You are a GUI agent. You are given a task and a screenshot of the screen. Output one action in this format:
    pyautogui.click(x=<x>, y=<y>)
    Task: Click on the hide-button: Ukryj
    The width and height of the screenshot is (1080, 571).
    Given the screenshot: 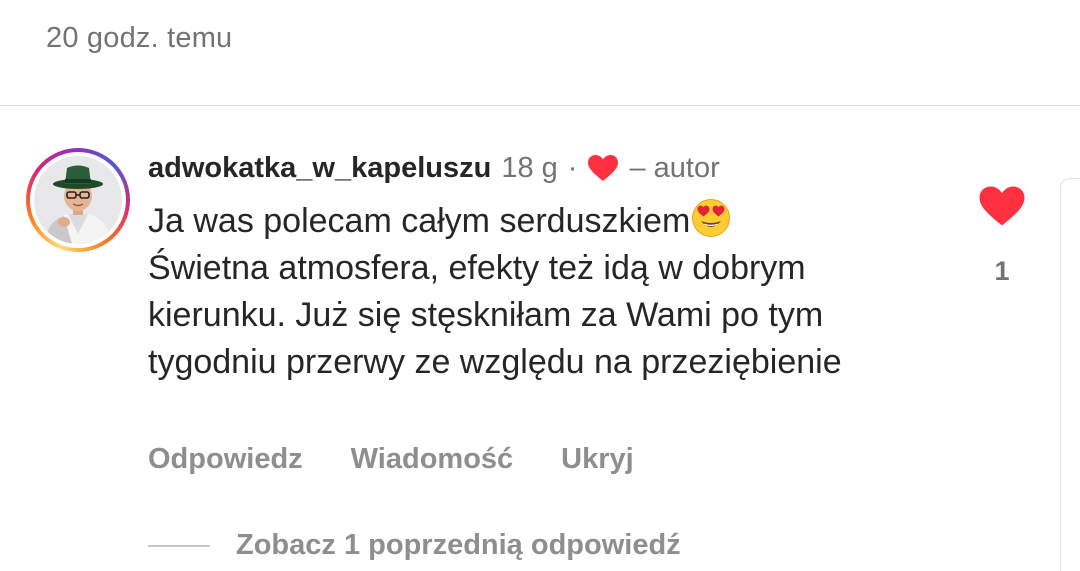 What is the action you would take?
    pyautogui.click(x=597, y=459)
    